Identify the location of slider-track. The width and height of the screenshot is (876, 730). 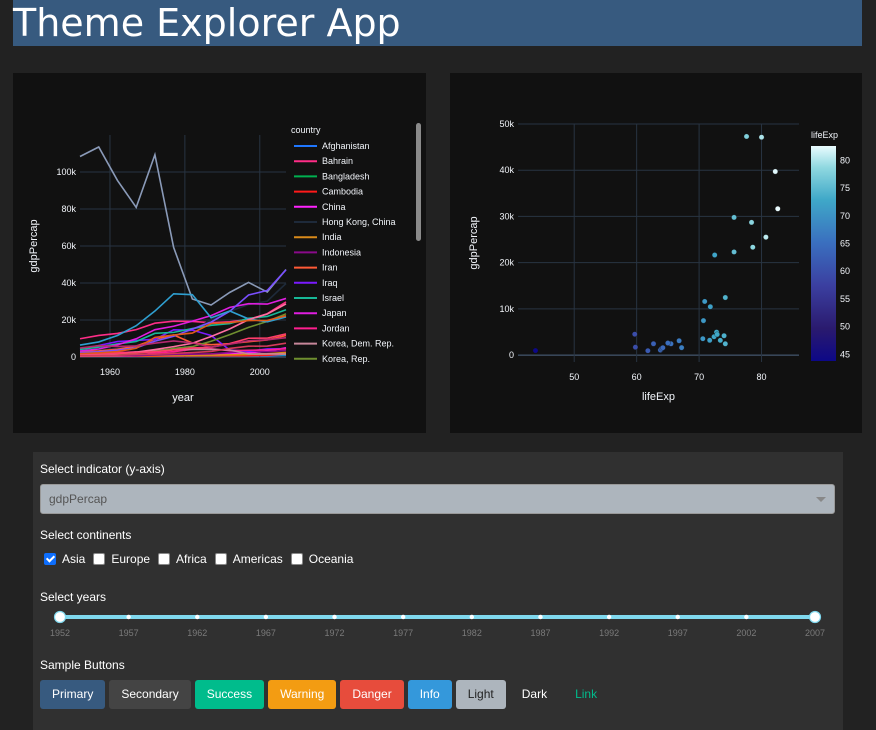
(437, 617).